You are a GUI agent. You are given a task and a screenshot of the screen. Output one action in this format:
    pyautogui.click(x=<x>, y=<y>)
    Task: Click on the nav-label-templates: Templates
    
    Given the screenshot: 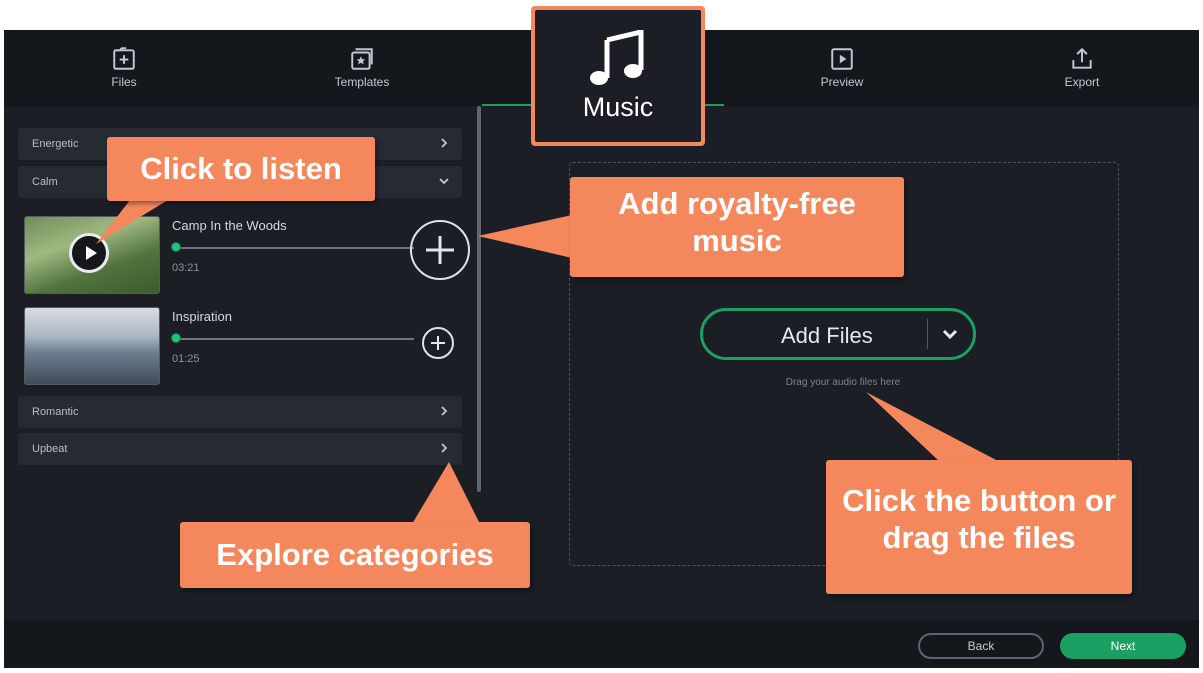 What is the action you would take?
    pyautogui.click(x=362, y=82)
    